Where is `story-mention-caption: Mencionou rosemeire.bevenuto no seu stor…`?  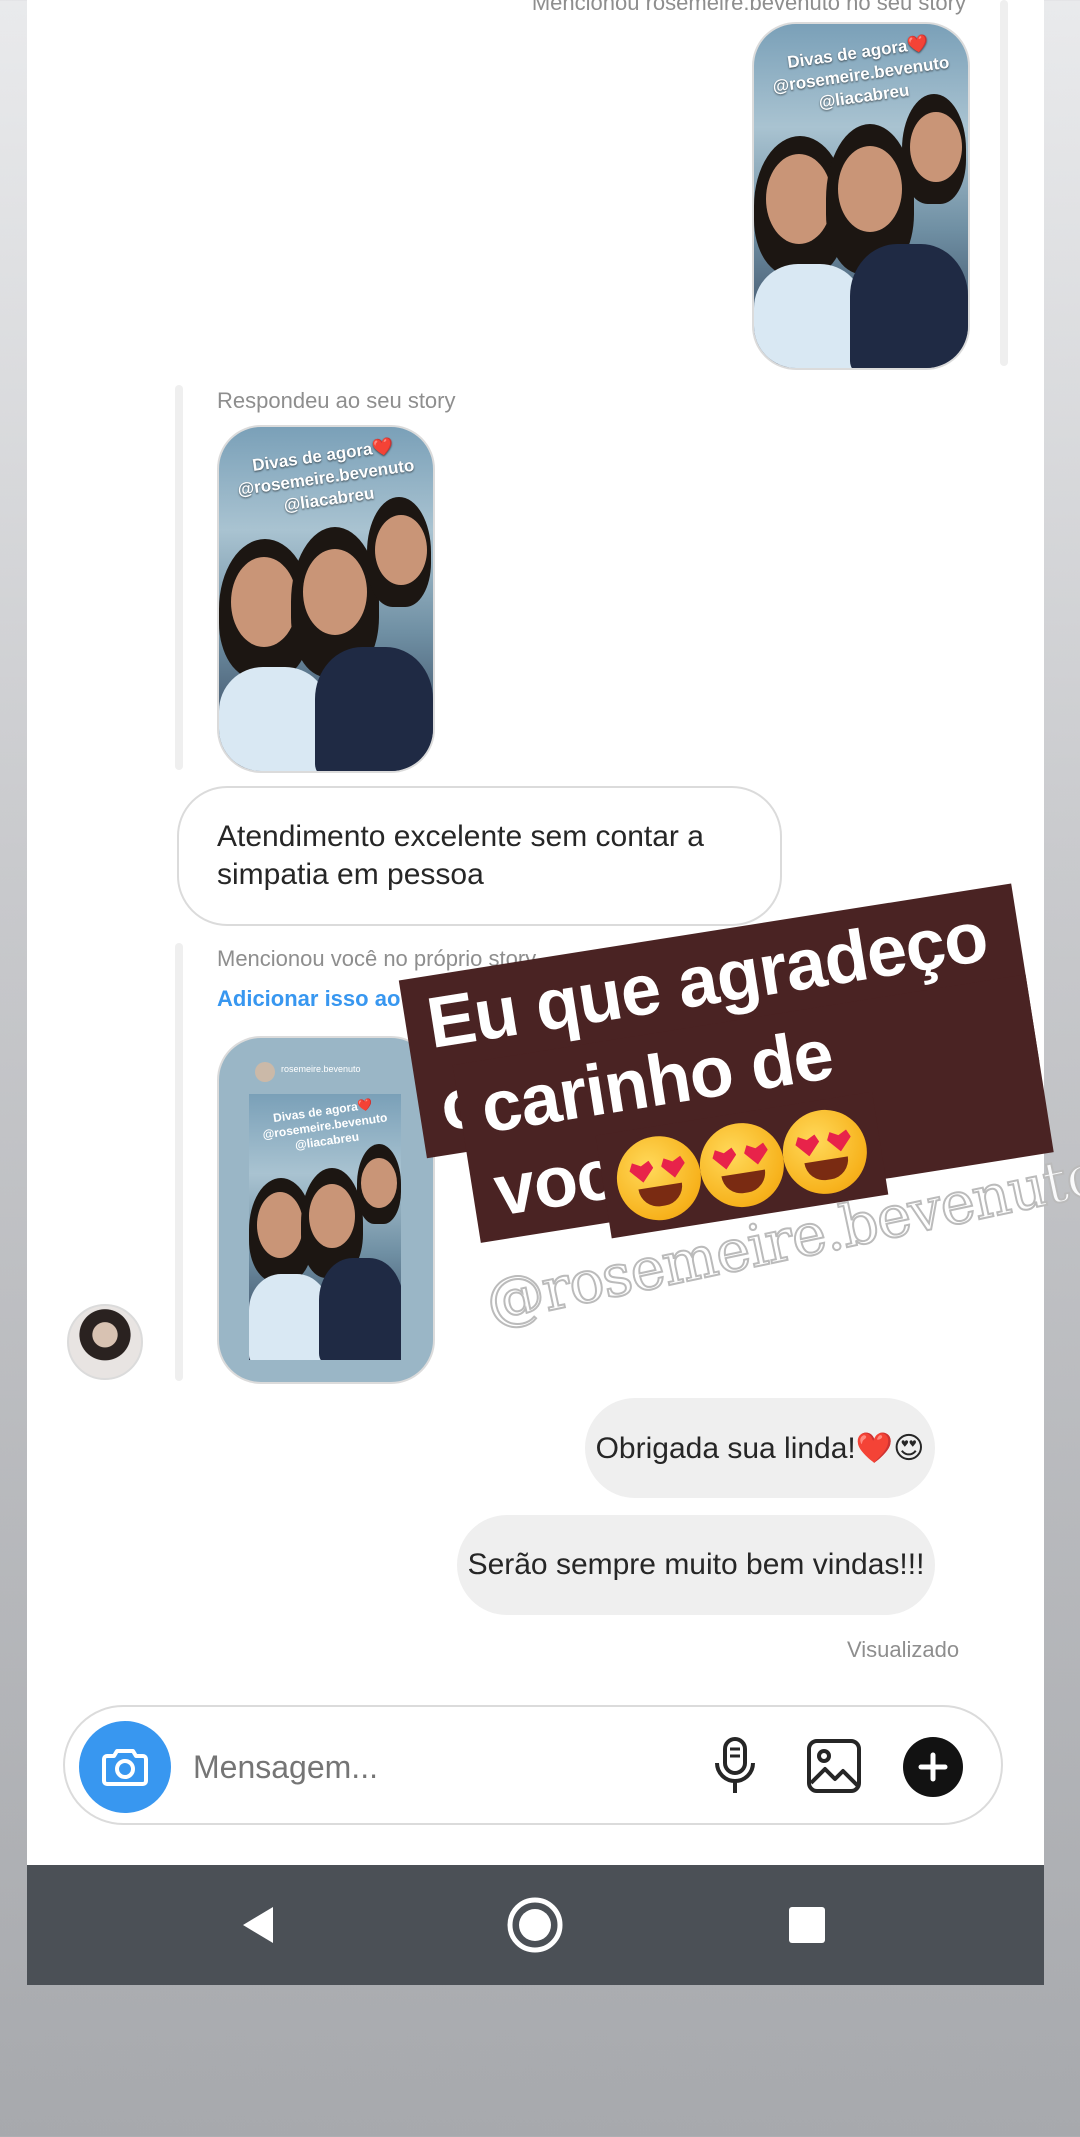
story-mention-caption: Mencionou rosemeire.bevenuto no seu stor… is located at coordinates (748, 7).